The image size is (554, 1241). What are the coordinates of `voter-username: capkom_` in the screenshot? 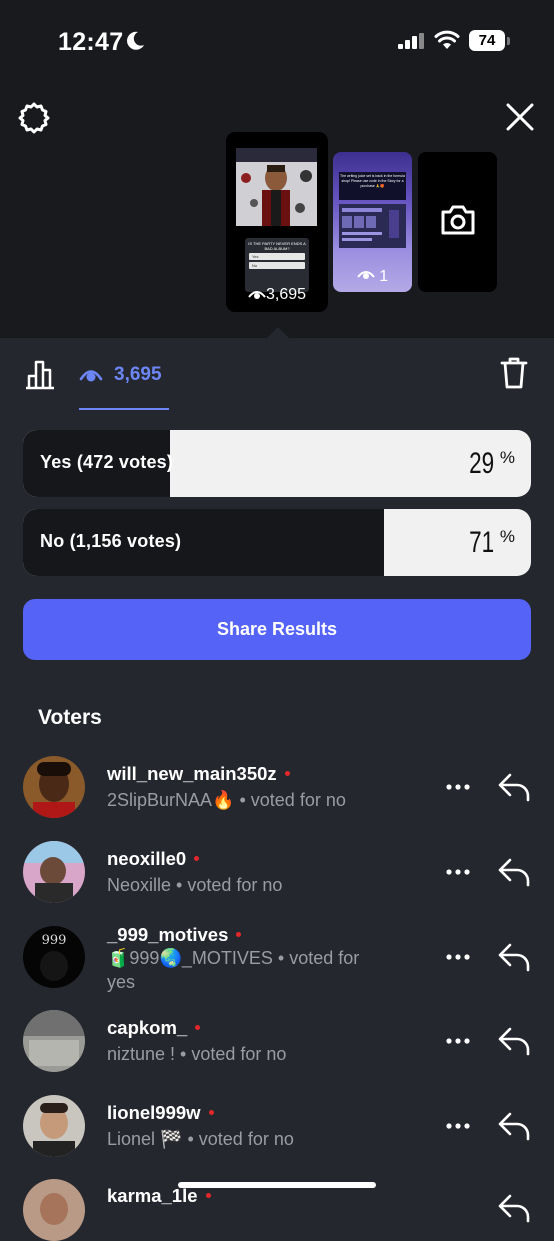 It's located at (154, 1028).